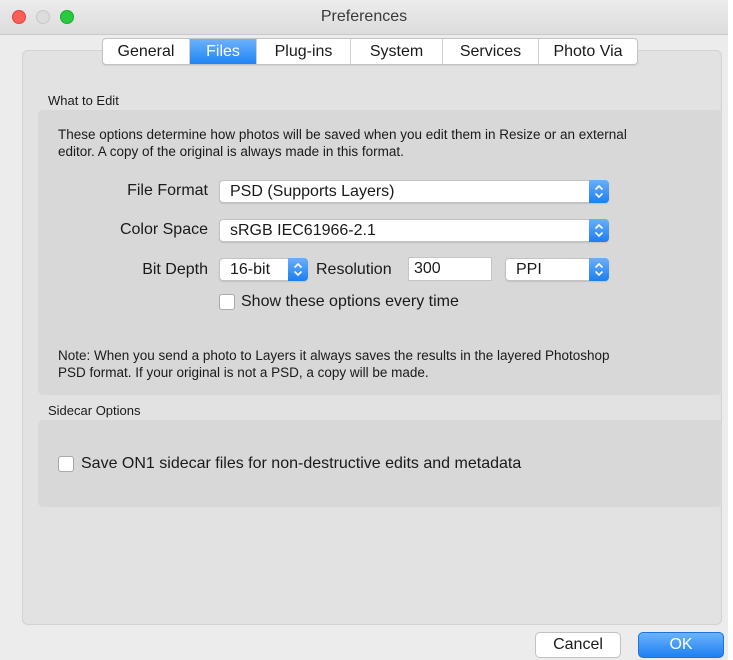 The image size is (733, 660). What do you see at coordinates (681, 645) in the screenshot?
I see `ok-button: OK` at bounding box center [681, 645].